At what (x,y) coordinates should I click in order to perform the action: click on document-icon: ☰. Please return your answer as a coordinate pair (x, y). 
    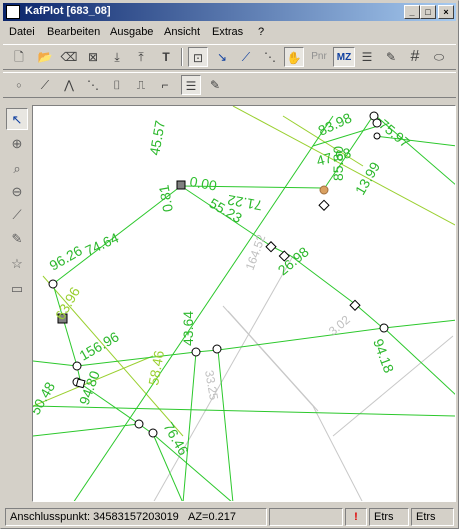
    Looking at the image, I should click on (367, 57).